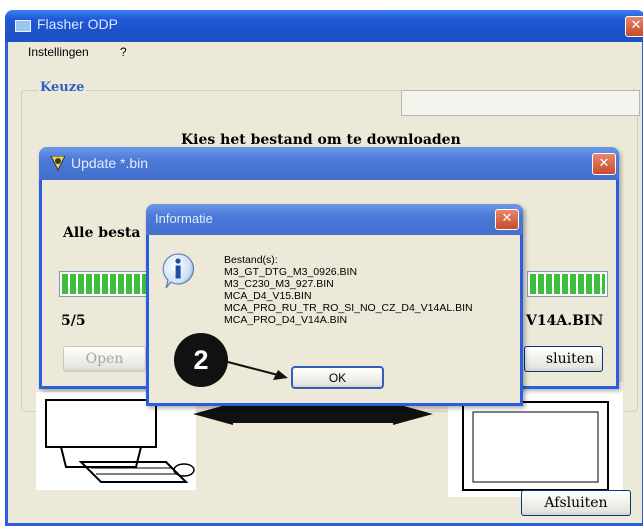 The height and width of the screenshot is (526, 643). Describe the element at coordinates (563, 359) in the screenshot. I see `update-close-dialog-button: sluiten` at that location.